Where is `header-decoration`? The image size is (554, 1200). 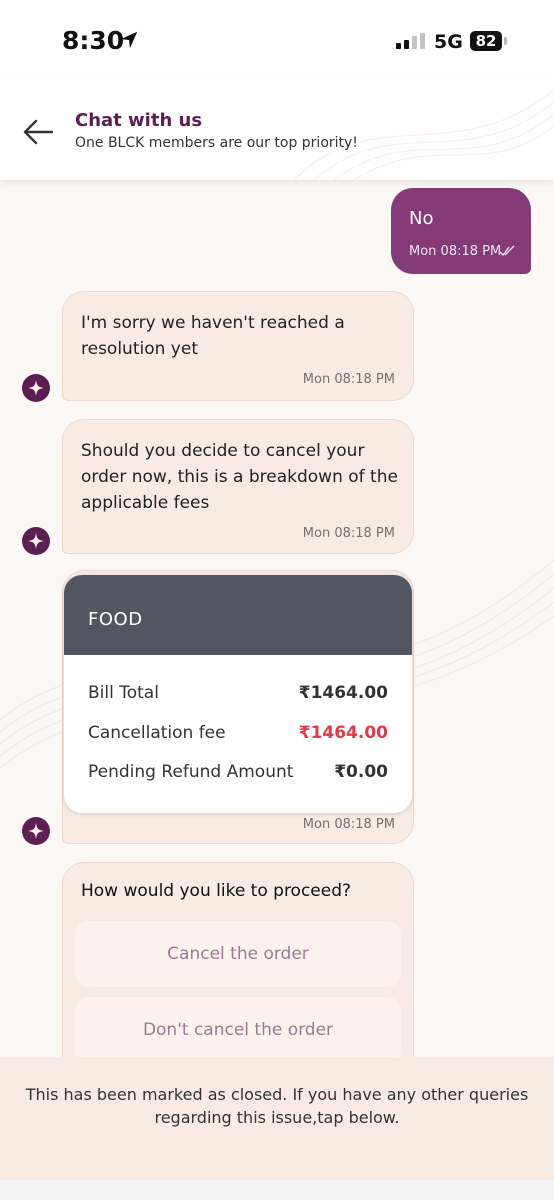 header-decoration is located at coordinates (423, 134).